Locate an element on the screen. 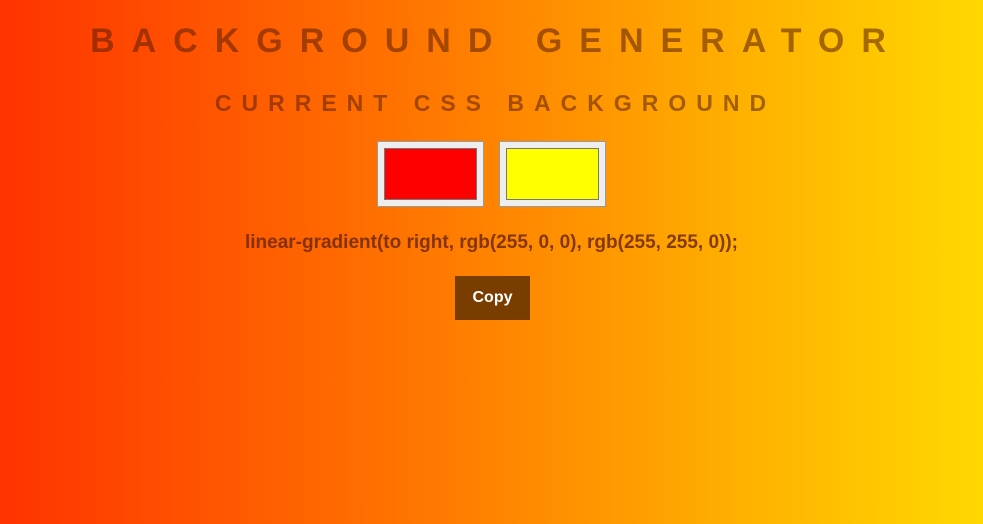  color-pickers is located at coordinates (491, 174).